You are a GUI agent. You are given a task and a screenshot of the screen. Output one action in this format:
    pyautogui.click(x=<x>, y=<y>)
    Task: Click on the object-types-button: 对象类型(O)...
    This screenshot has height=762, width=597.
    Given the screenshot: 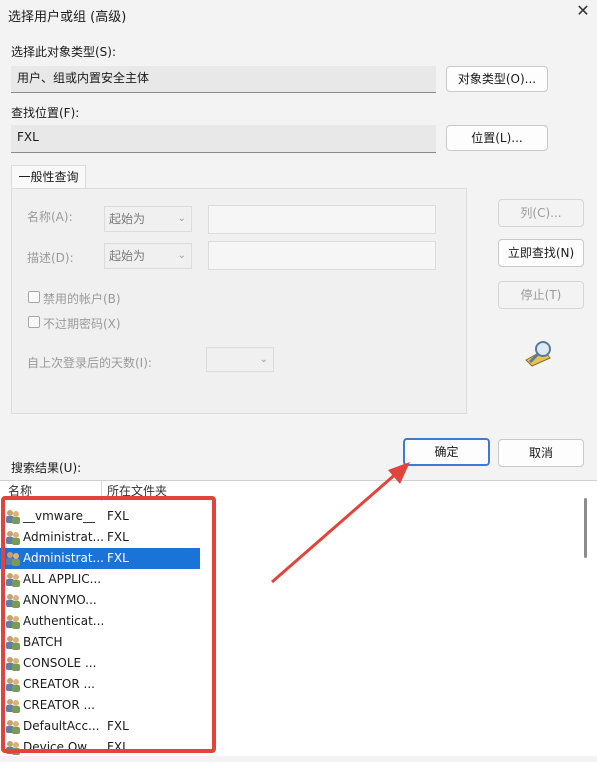 What is the action you would take?
    pyautogui.click(x=497, y=79)
    